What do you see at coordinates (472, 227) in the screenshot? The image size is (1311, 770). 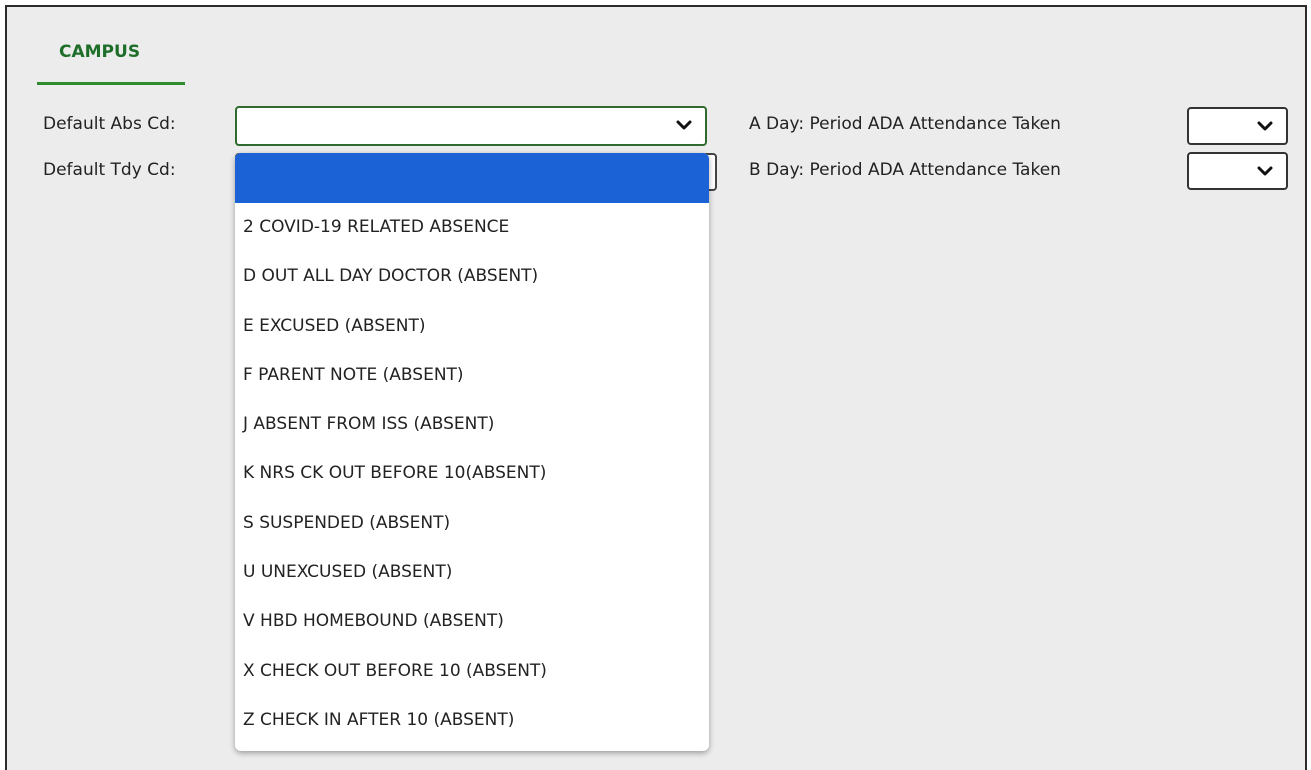 I see `dropdown-option: 2 COVID-19 RELATED ABSENCE` at bounding box center [472, 227].